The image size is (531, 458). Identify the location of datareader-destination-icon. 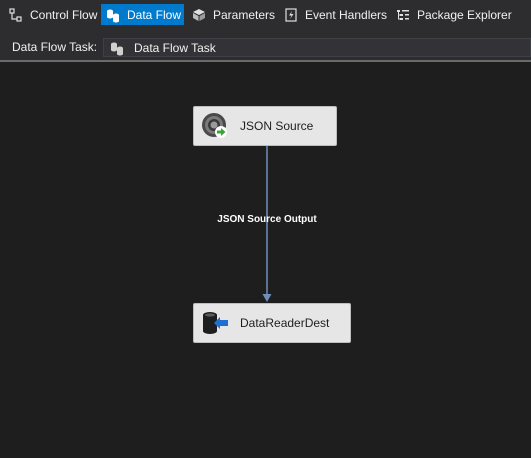
(215, 323).